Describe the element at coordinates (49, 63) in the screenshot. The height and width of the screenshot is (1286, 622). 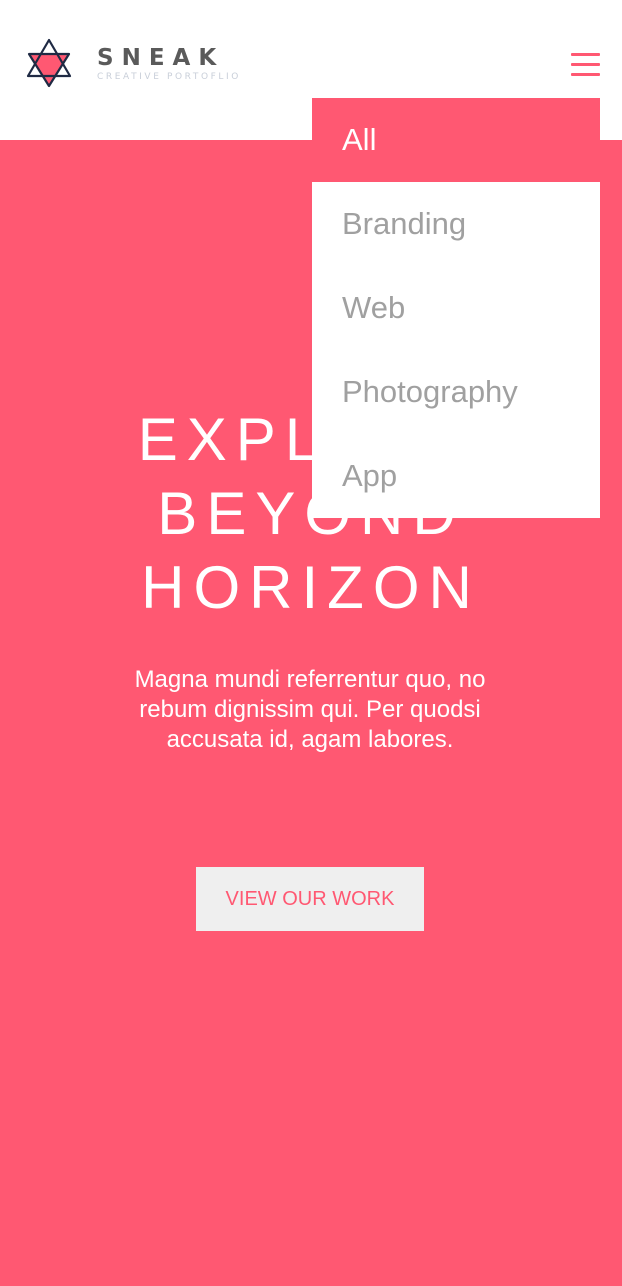
I see `star-triangle-logo-icon` at that location.